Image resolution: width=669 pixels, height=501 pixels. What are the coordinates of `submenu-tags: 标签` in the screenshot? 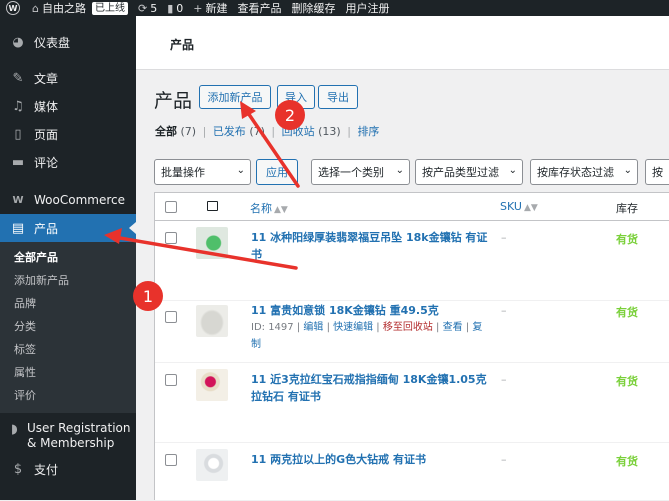 It's located at (68, 349).